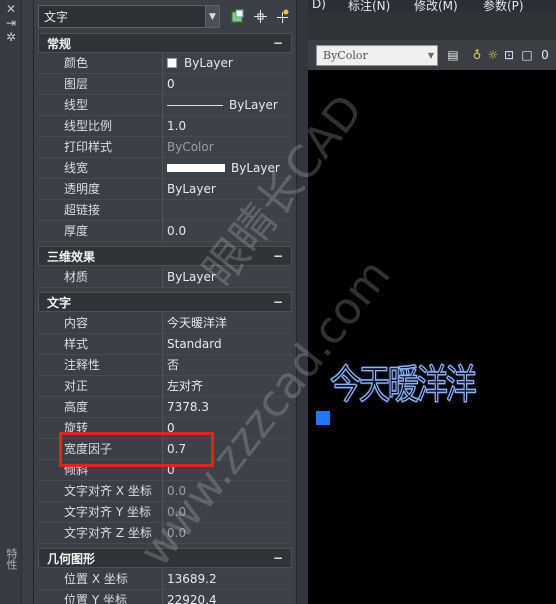  What do you see at coordinates (100, 365) in the screenshot?
I see `prop-label: 注释性` at bounding box center [100, 365].